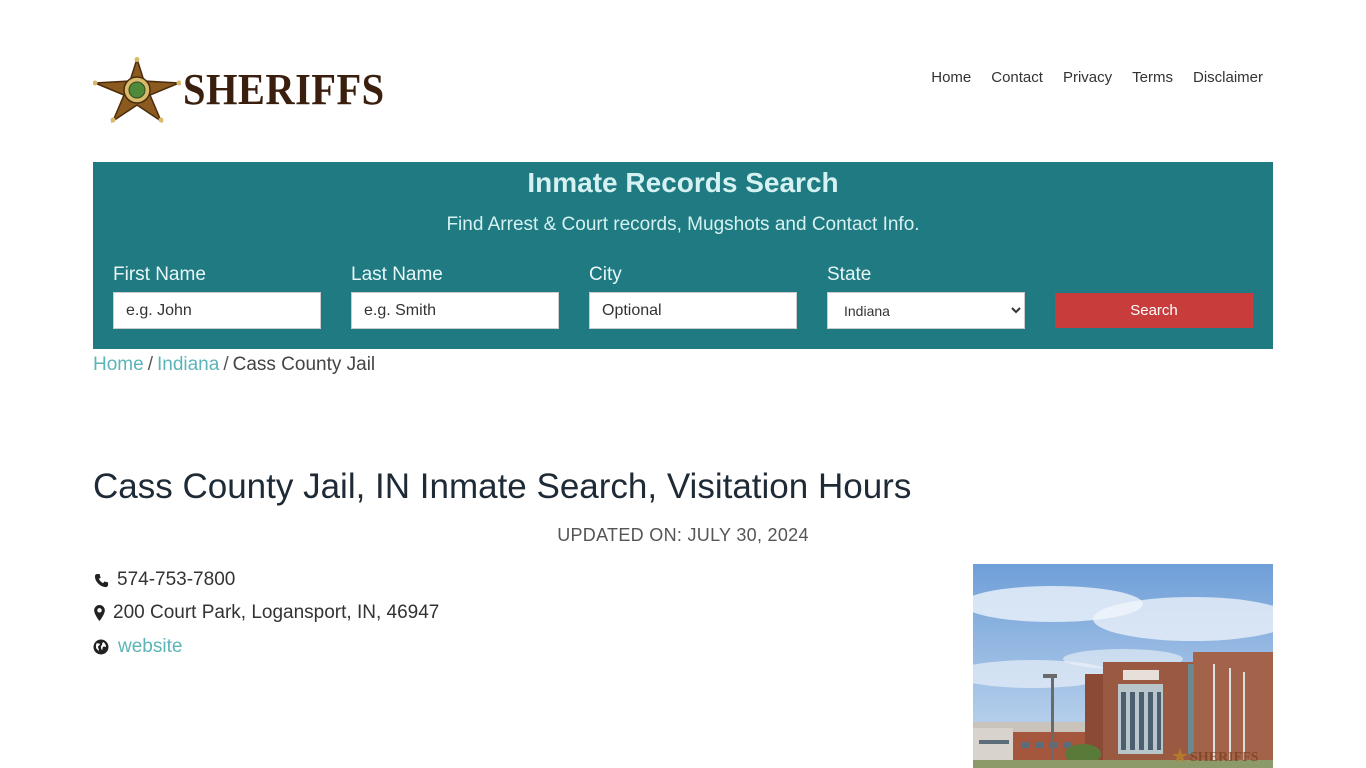 The image size is (1366, 768). Describe the element at coordinates (118, 364) in the screenshot. I see `breadcrumb-home: Home` at that location.